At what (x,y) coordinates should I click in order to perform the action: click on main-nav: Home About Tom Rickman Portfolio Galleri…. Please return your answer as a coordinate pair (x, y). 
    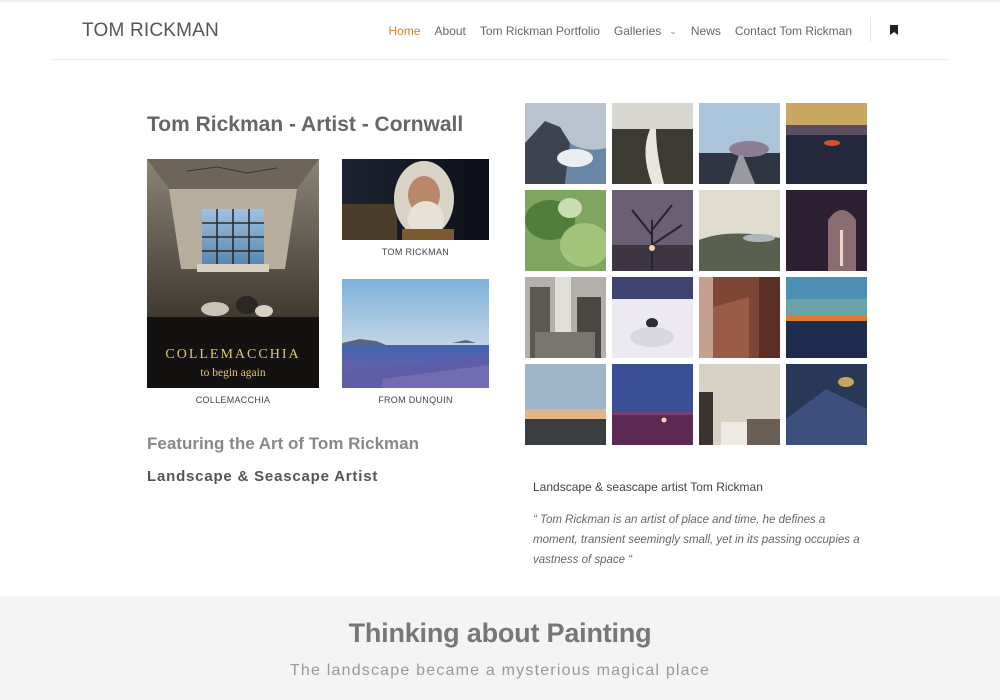
    Looking at the image, I should click on (614, 31).